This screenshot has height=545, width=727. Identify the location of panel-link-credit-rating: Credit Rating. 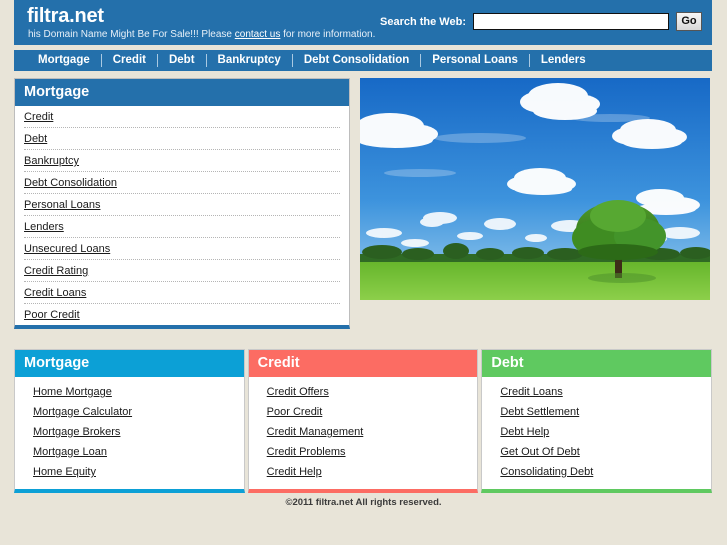
(56, 271).